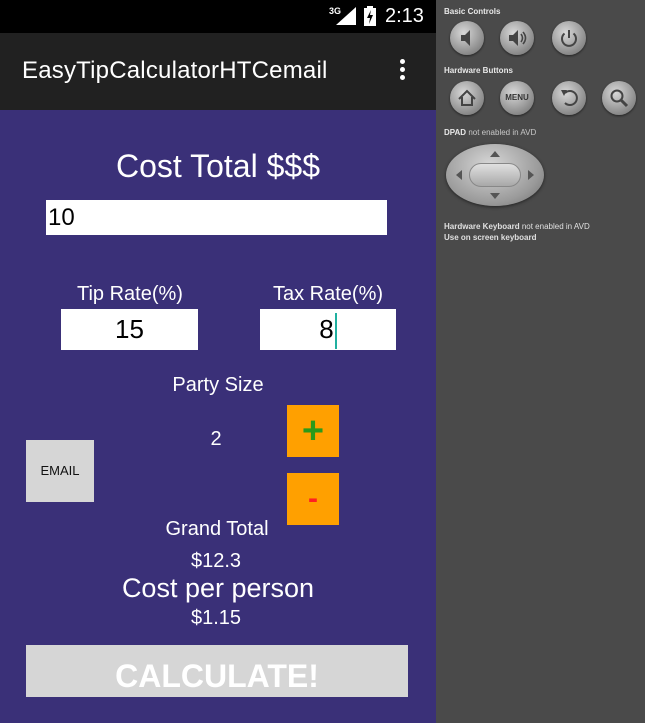 The height and width of the screenshot is (723, 645). What do you see at coordinates (175, 70) in the screenshot?
I see `app-title: EasyTipCalculatorHTCemail` at bounding box center [175, 70].